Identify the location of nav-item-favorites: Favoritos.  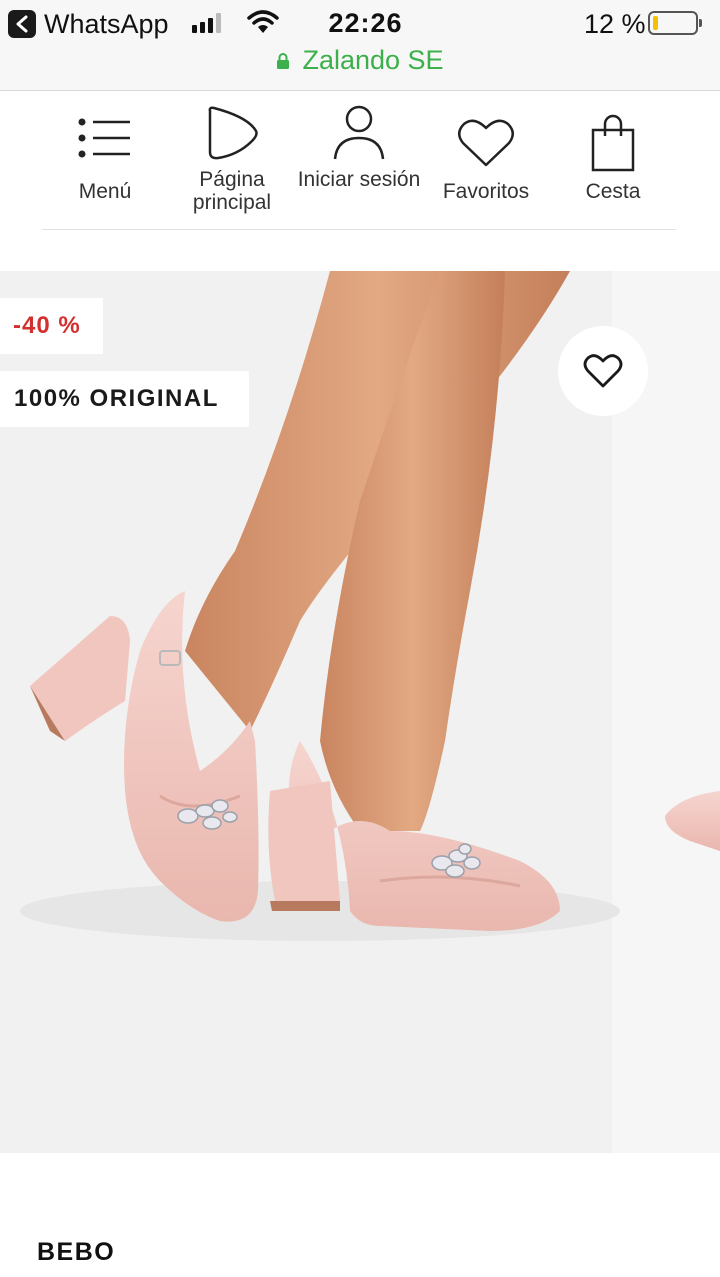
(486, 159).